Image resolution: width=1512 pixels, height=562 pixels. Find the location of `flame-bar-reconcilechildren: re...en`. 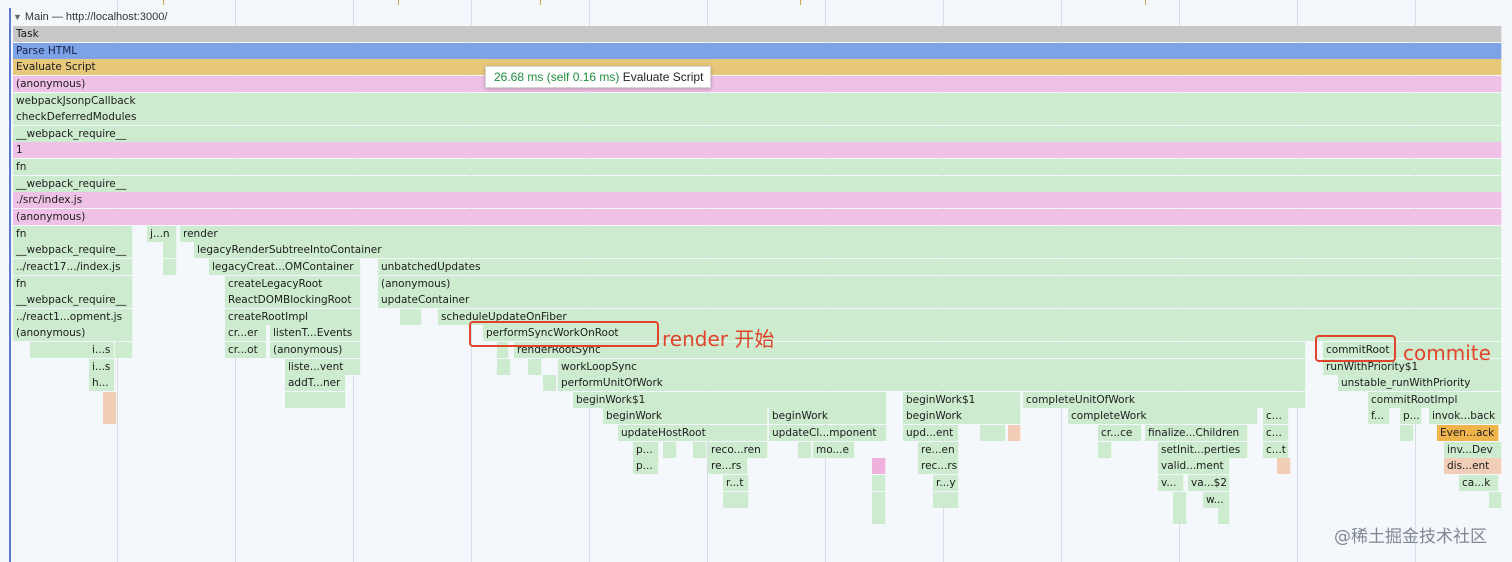

flame-bar-reconcilechildren: re...en is located at coordinates (938, 450).